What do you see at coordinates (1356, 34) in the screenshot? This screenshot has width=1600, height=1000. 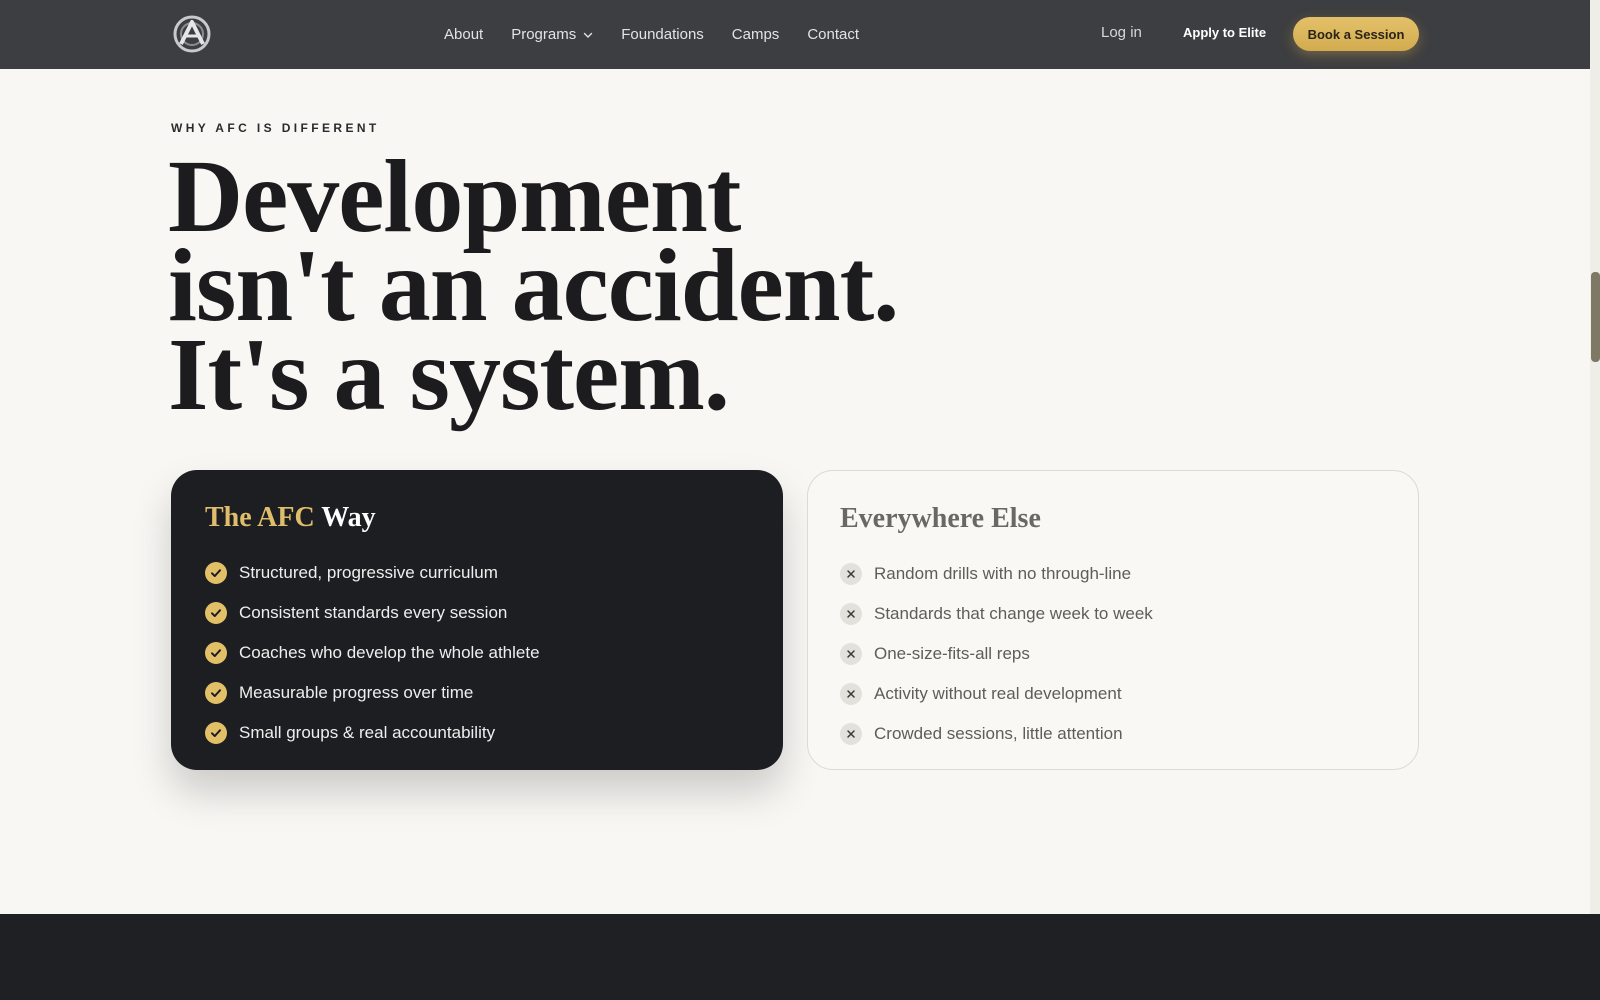 I see `book-session-button: Book a Session` at bounding box center [1356, 34].